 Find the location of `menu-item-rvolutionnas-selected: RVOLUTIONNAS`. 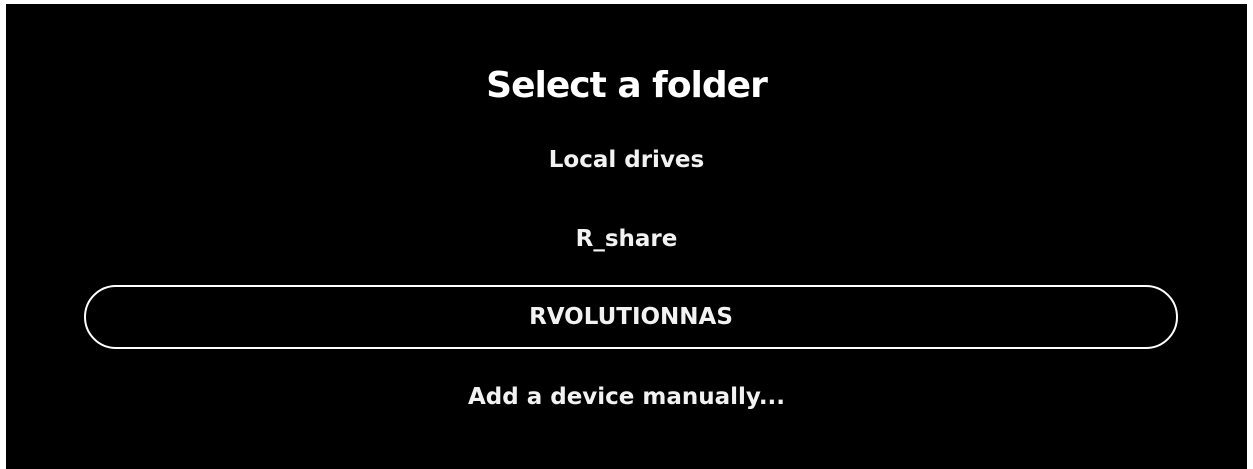

menu-item-rvolutionnas-selected: RVOLUTIONNAS is located at coordinates (631, 317).